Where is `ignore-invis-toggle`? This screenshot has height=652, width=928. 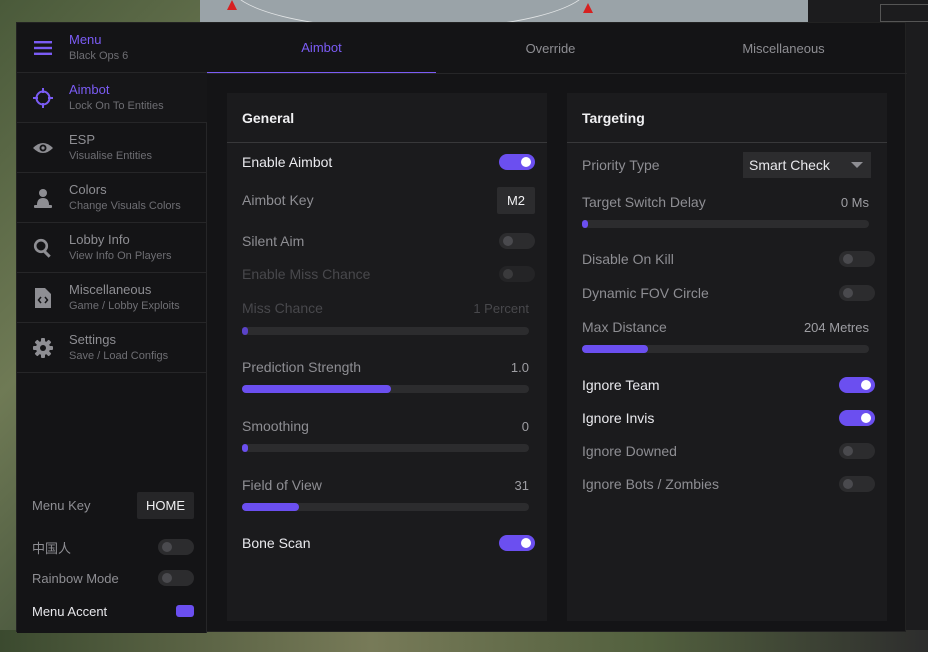 ignore-invis-toggle is located at coordinates (857, 418).